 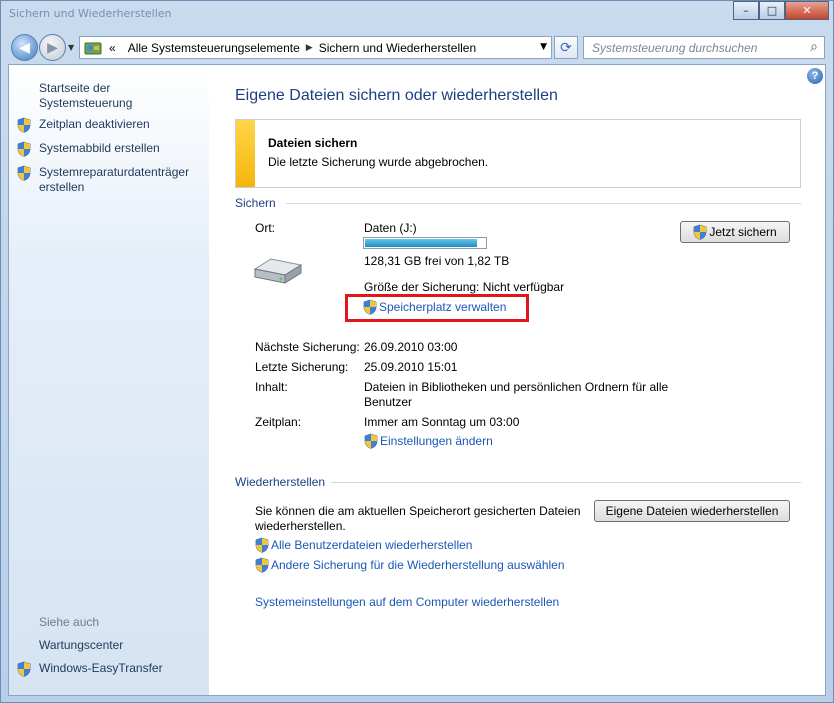 I want to click on refresh-button: ⟳, so click(x=566, y=47).